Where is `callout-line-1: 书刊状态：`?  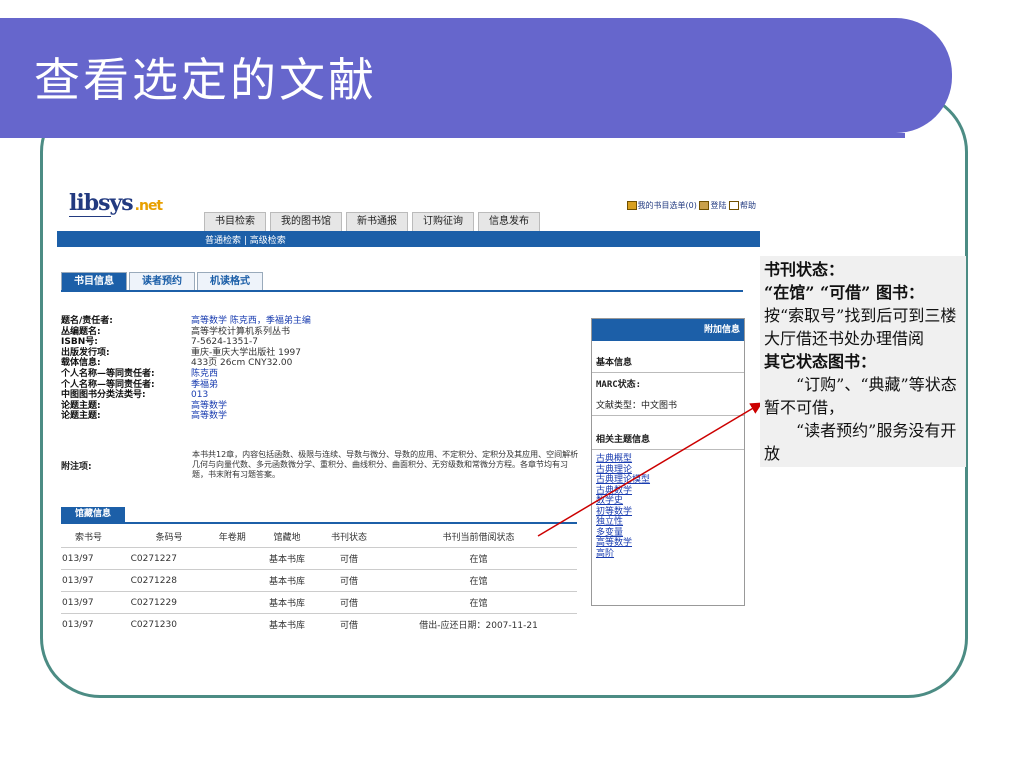 callout-line-1: 书刊状态： is located at coordinates (804, 269).